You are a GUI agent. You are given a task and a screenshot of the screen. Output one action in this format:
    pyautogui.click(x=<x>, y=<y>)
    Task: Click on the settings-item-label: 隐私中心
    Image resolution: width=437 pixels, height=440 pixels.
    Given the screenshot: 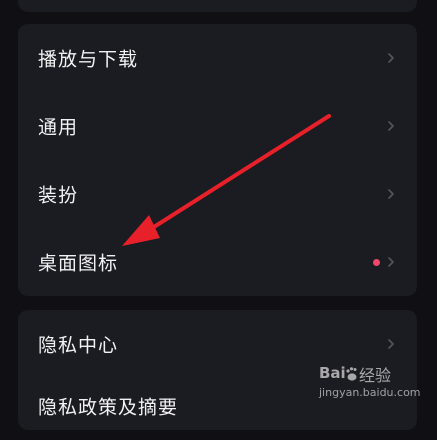 What is the action you would take?
    pyautogui.click(x=78, y=345)
    